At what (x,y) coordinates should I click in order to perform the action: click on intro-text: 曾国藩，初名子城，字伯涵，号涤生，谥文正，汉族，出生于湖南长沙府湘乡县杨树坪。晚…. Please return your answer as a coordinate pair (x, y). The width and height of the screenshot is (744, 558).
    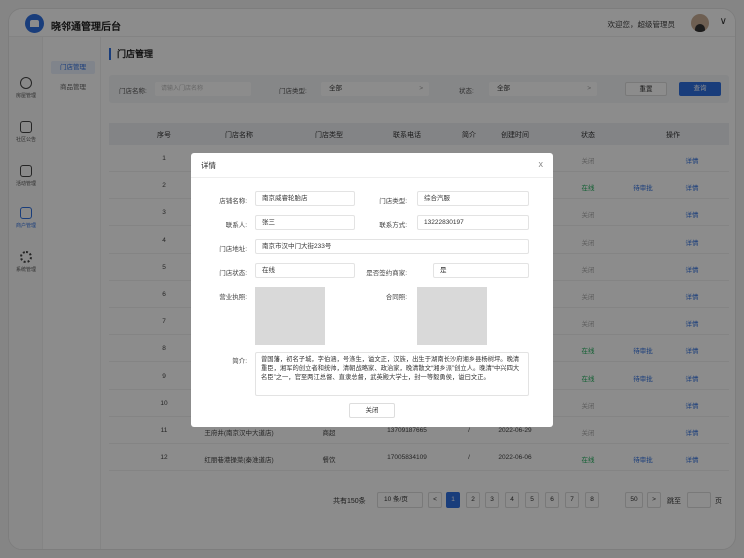
    Looking at the image, I should click on (392, 374).